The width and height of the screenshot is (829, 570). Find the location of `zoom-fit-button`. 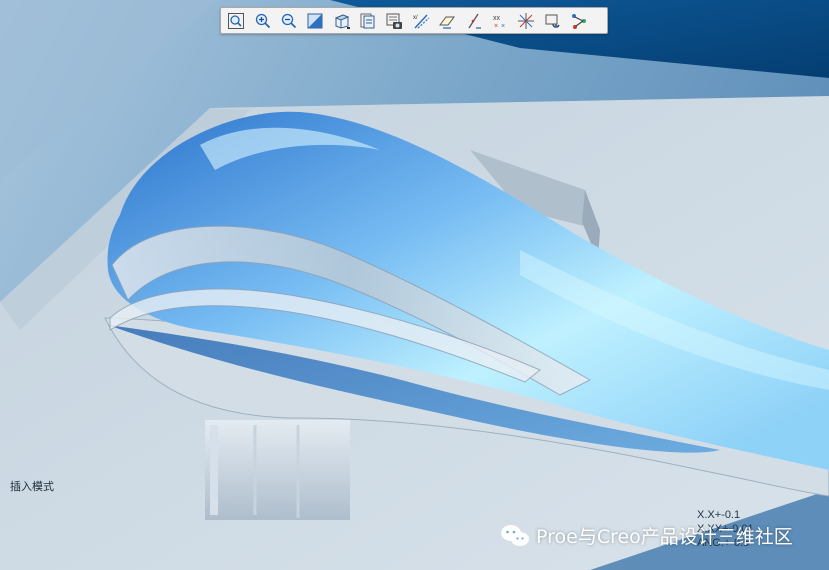

zoom-fit-button is located at coordinates (236, 21).